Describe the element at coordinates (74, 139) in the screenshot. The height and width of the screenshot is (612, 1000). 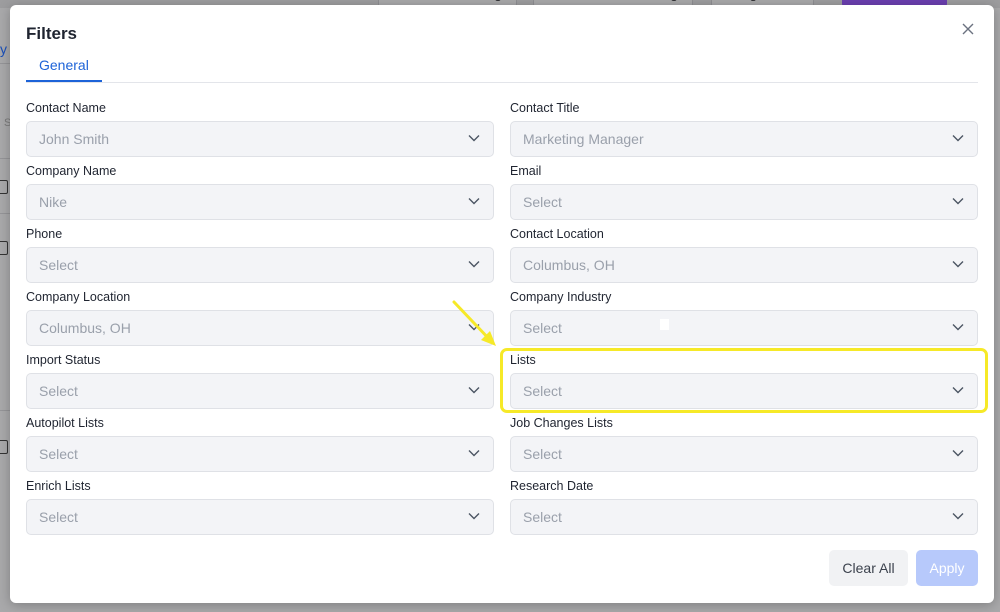
I see `select-placeholder: John Smith` at that location.